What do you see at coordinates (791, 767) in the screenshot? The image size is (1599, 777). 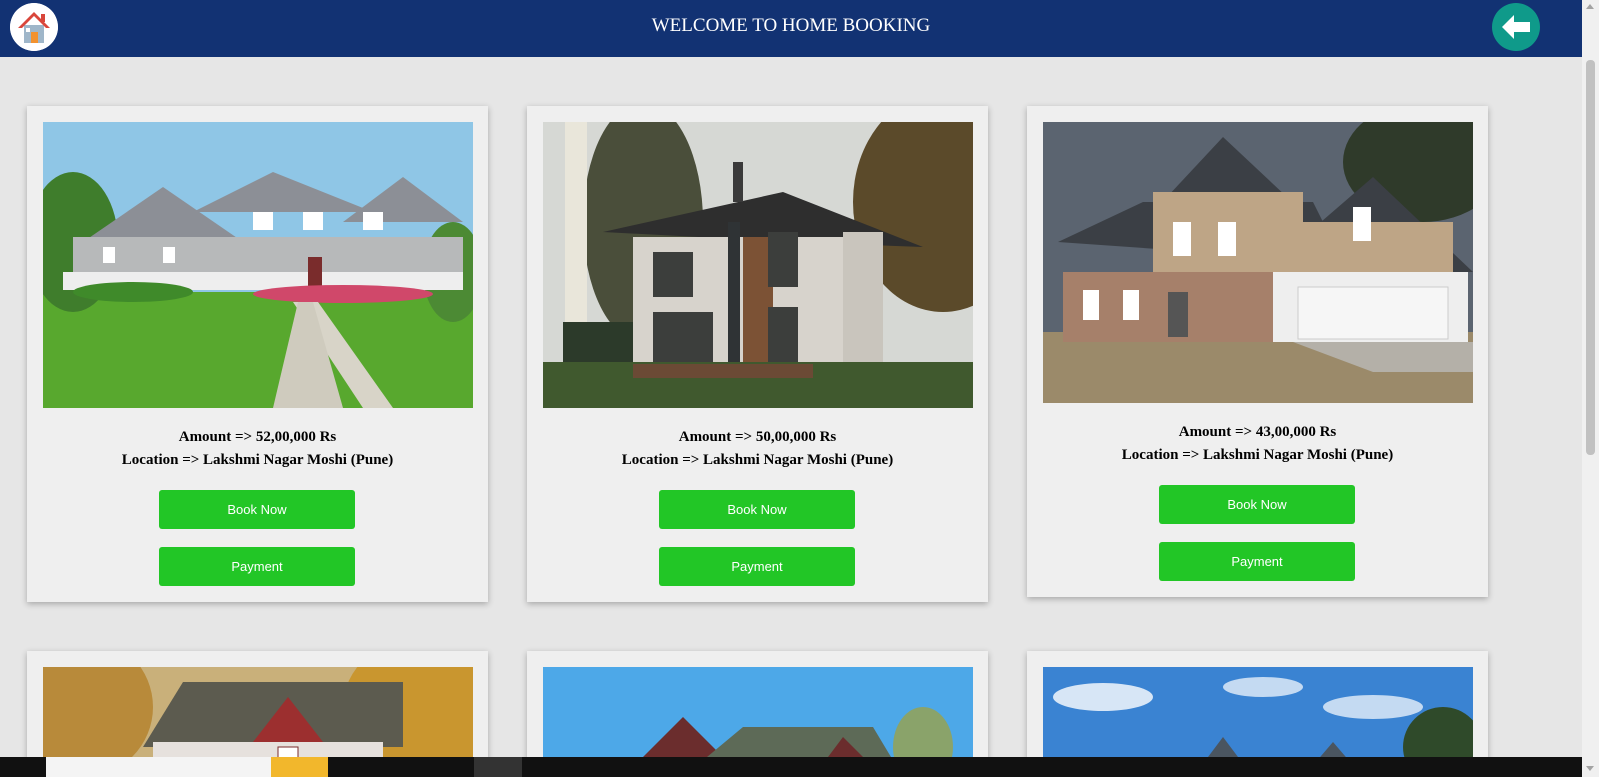 I see `bottom-taskbar` at bounding box center [791, 767].